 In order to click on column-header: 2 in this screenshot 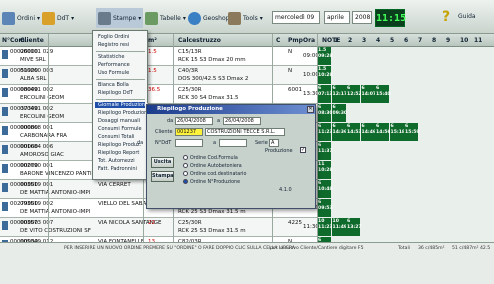, I will do `click(350, 40)`.